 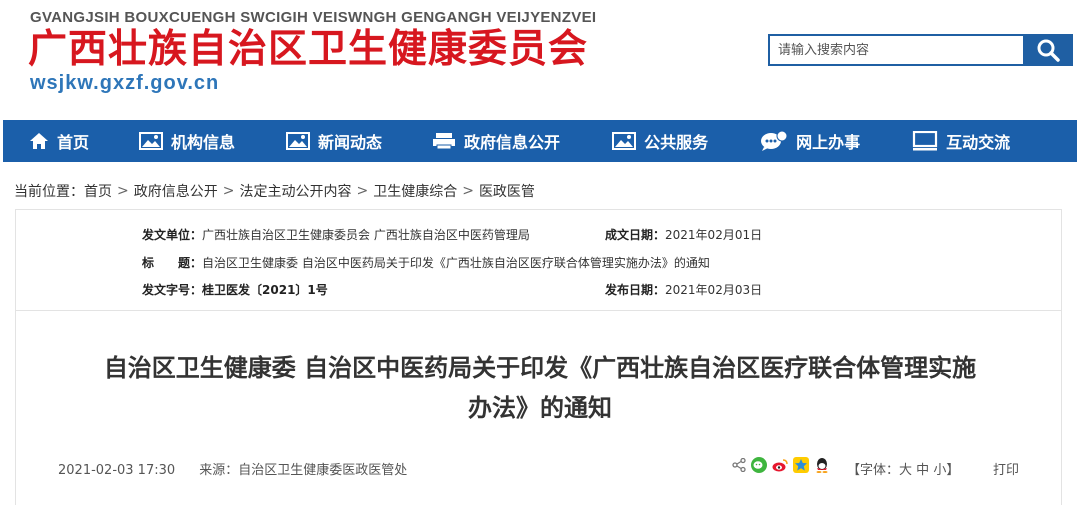 I want to click on nav-item-interaction: 互动交流, so click(x=961, y=141).